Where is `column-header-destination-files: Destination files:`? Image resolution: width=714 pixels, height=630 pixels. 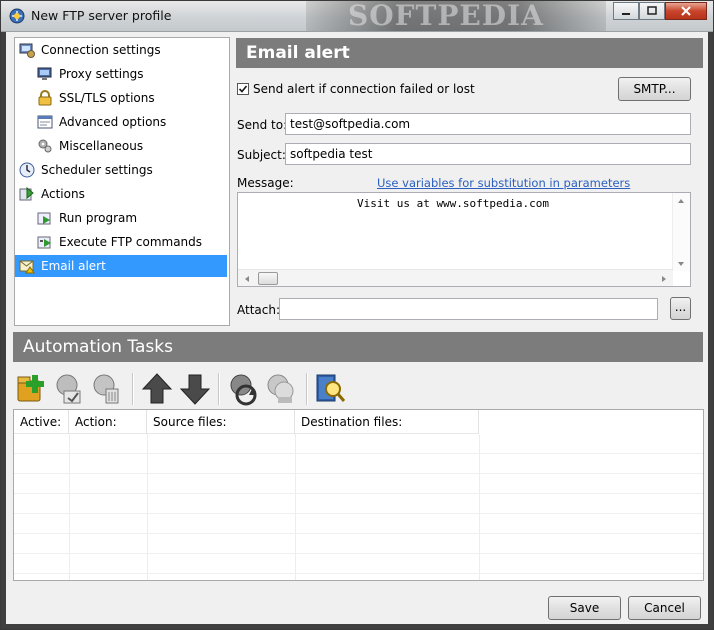
column-header-destination-files: Destination files: is located at coordinates (387, 422).